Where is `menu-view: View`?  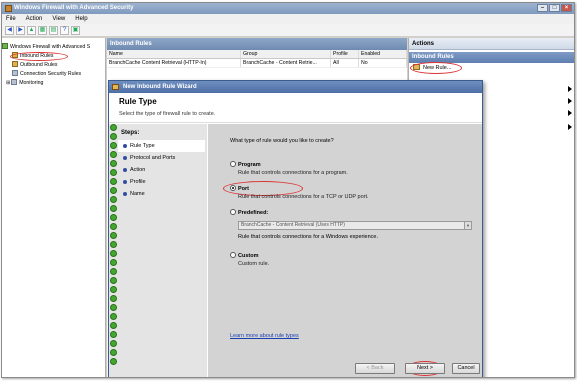
menu-view: View is located at coordinates (58, 19).